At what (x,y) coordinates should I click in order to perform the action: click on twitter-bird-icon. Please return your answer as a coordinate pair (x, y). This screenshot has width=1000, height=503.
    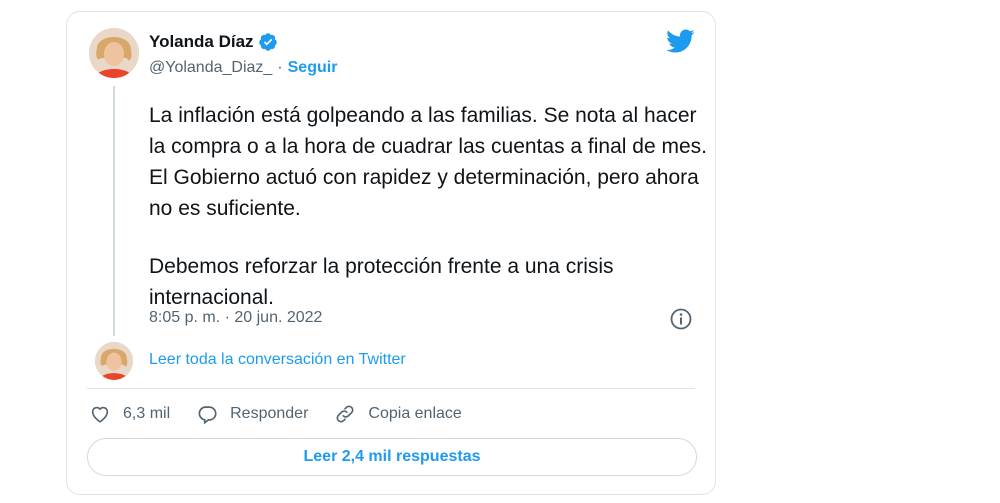
    Looking at the image, I should click on (680, 41).